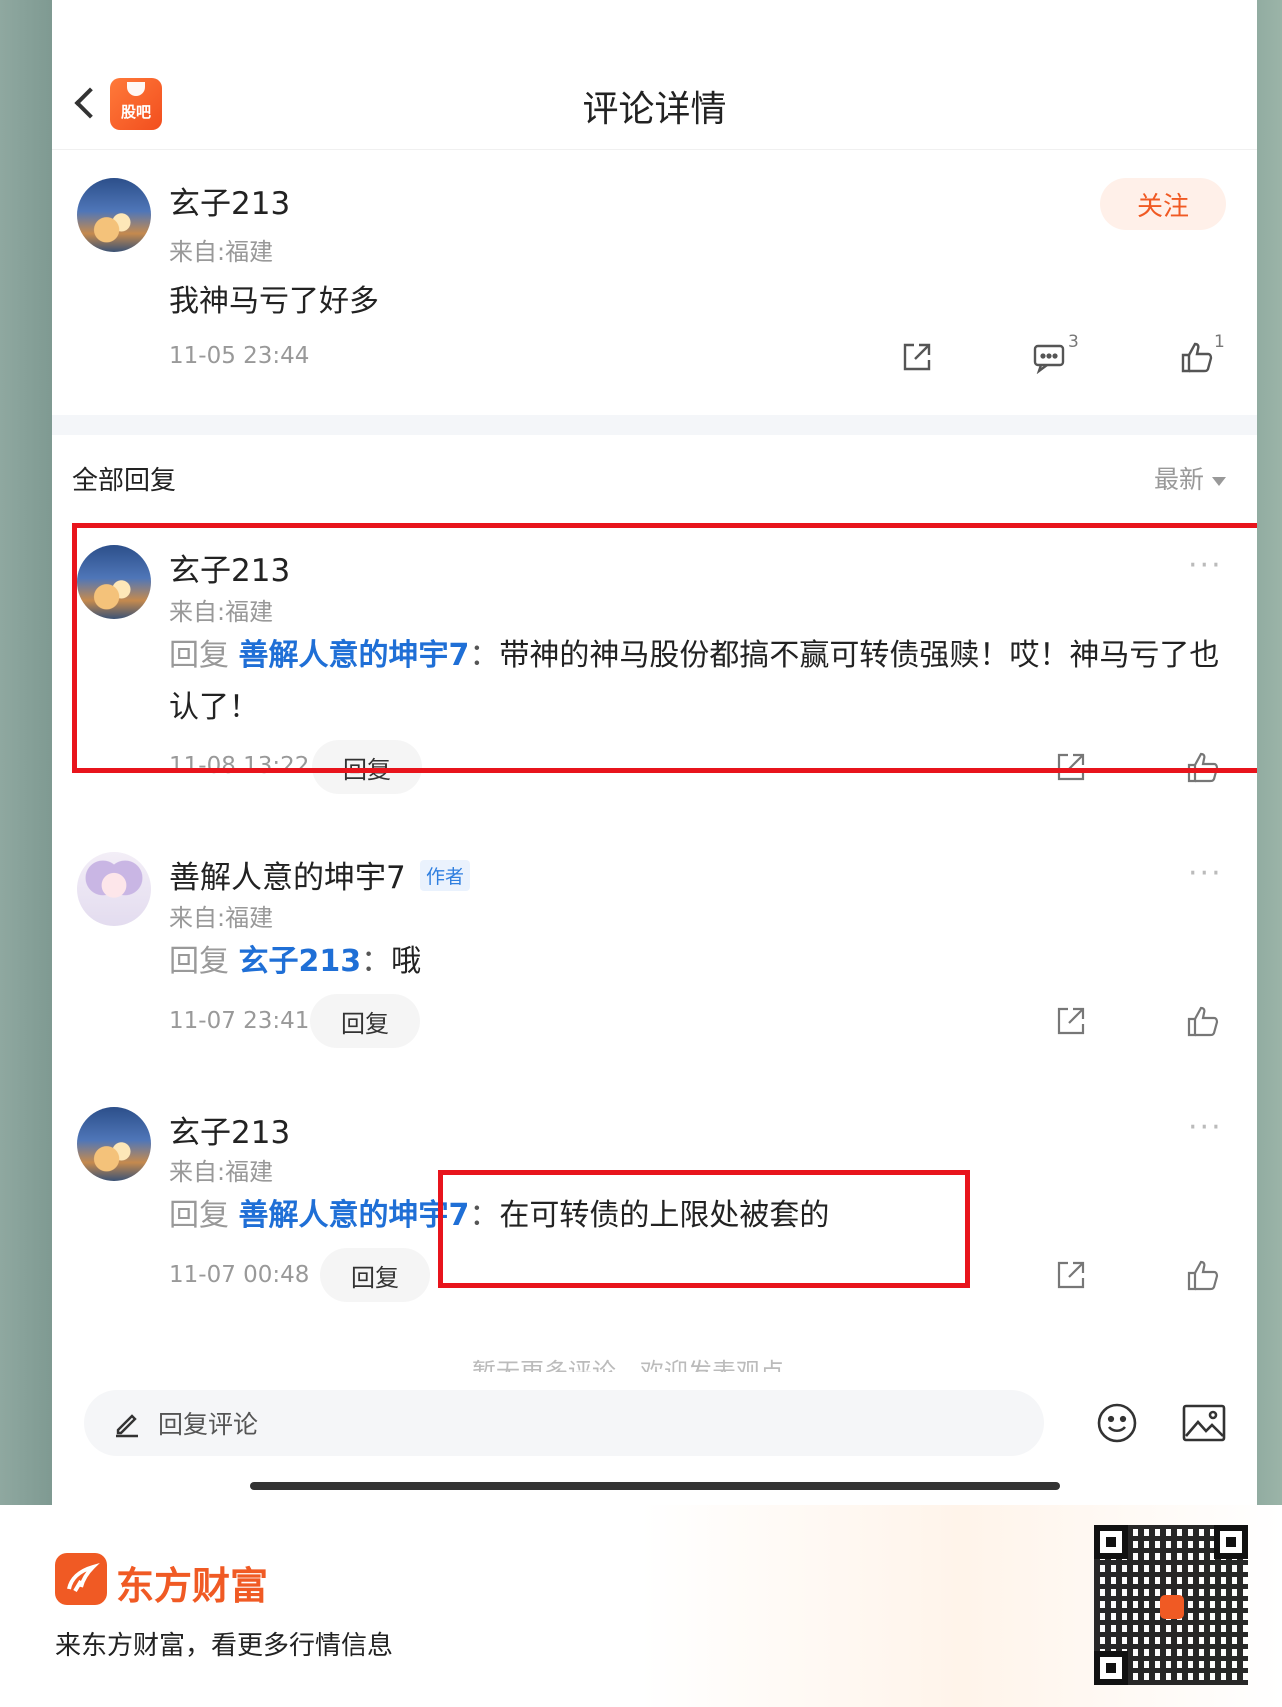 The height and width of the screenshot is (1707, 1282). I want to click on emoji-icon, so click(1117, 1423).